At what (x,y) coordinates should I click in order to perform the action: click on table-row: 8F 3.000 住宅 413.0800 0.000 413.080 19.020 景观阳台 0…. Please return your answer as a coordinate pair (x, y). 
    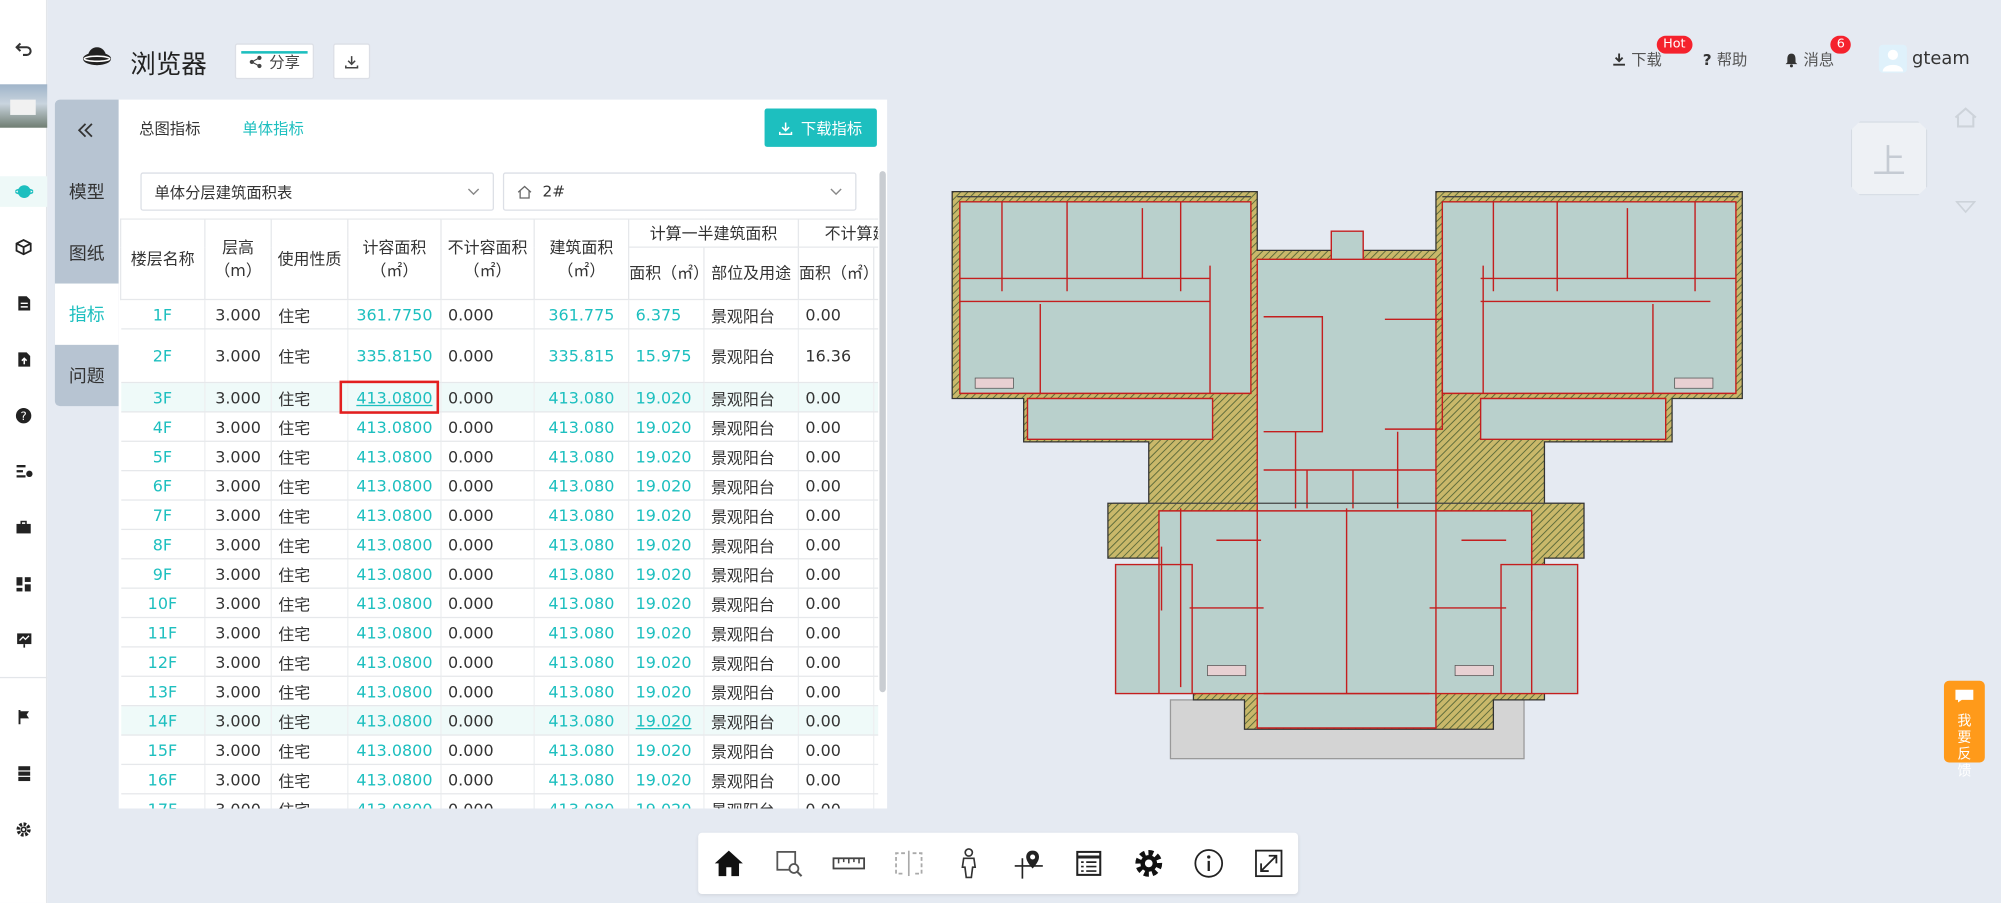
    Looking at the image, I should click on (499, 544).